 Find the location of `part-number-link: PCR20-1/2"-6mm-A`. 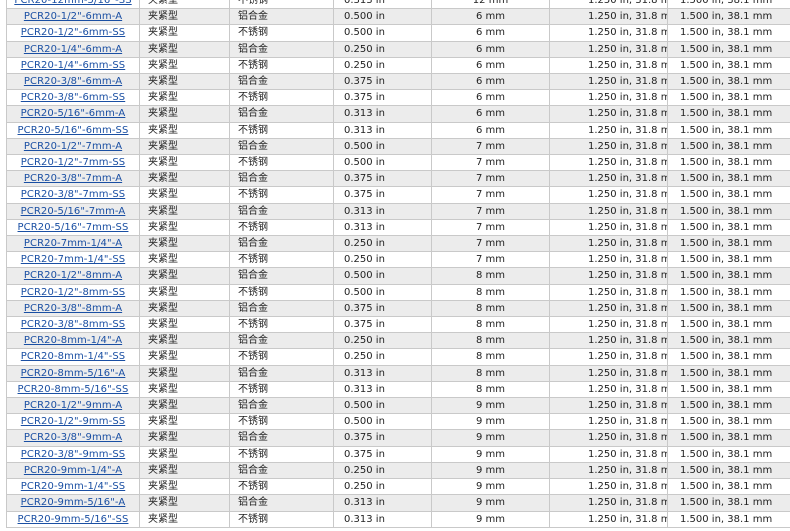

part-number-link: PCR20-1/2"-6mm-A is located at coordinates (73, 16).